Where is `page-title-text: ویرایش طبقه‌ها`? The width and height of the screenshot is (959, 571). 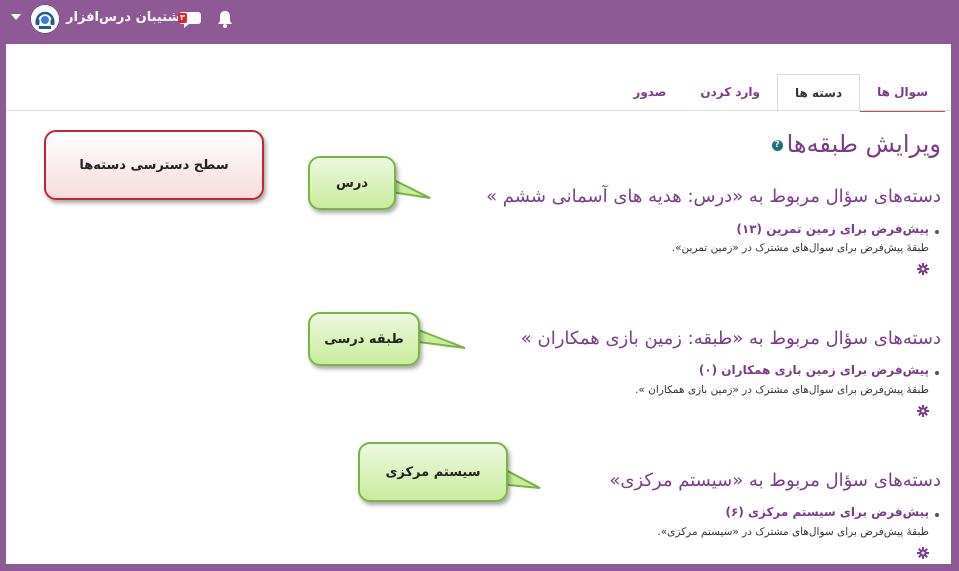
page-title-text: ویرایش طبقه‌ها is located at coordinates (863, 144).